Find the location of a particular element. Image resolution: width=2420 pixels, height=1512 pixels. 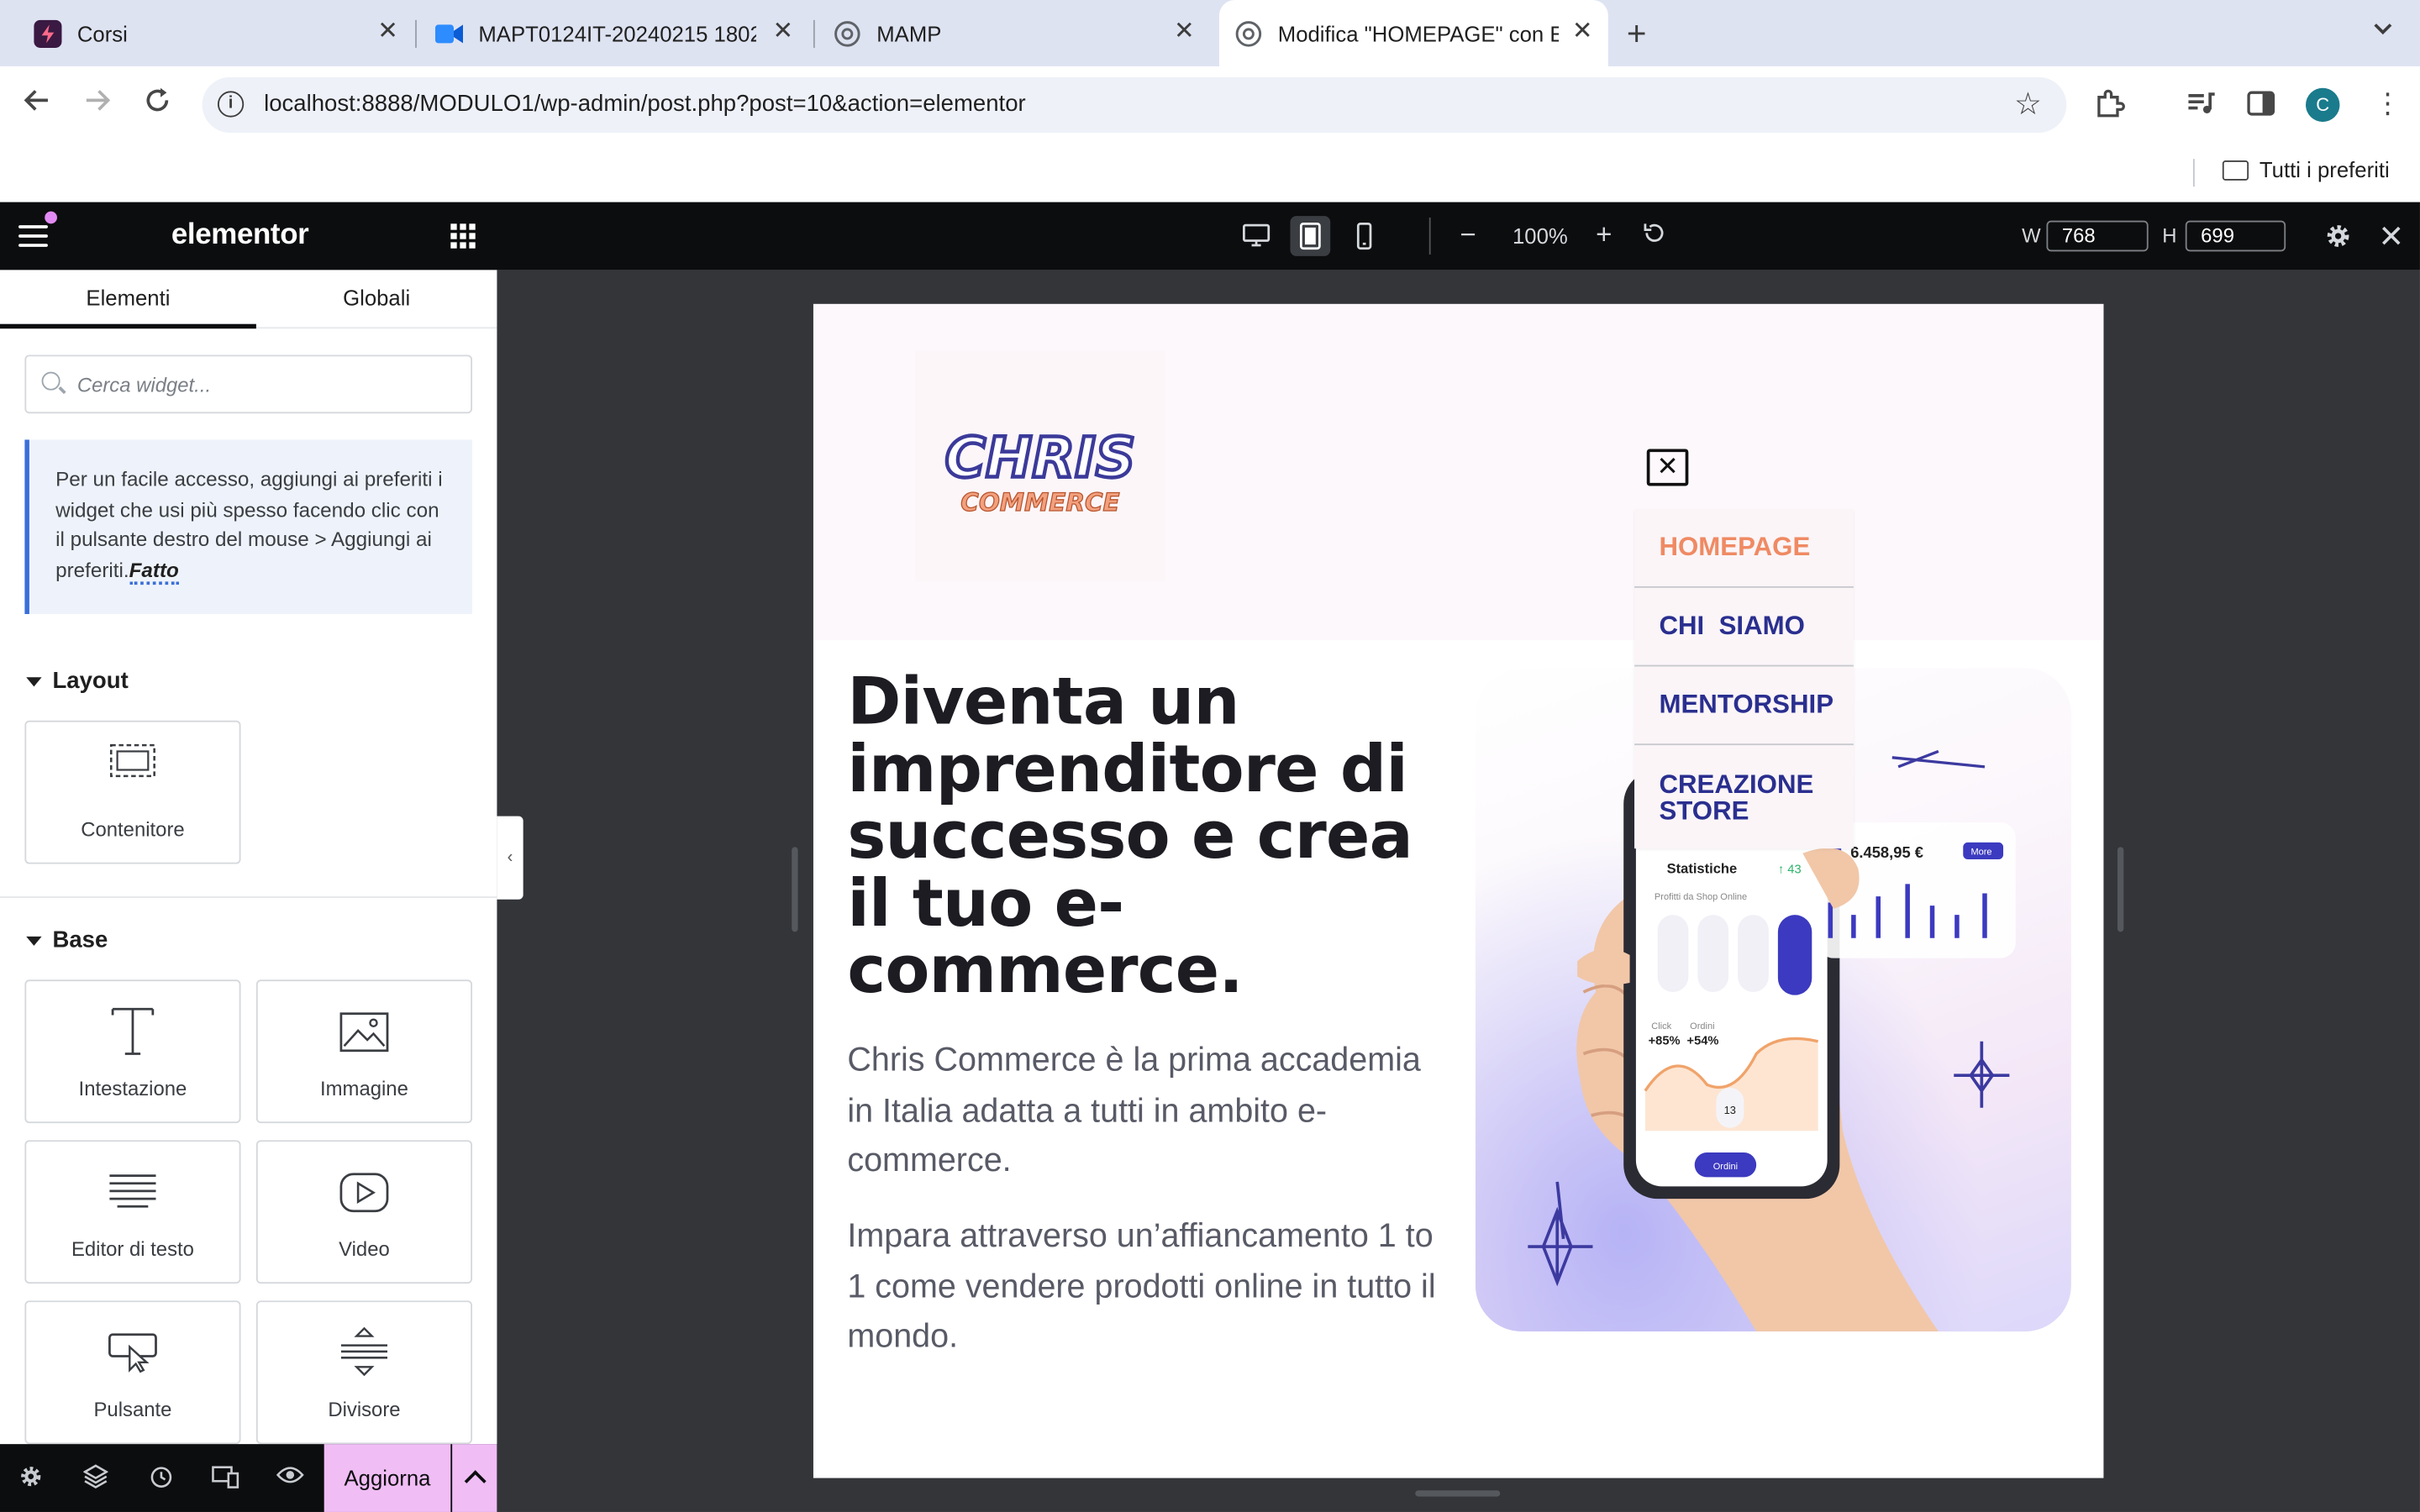

mobile-device-icon is located at coordinates (1364, 236).